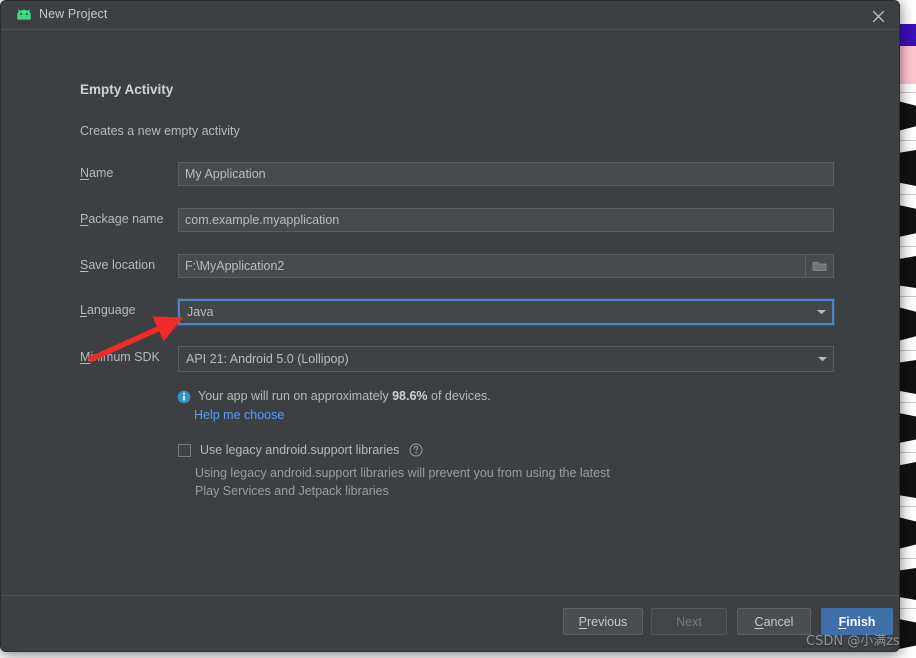 The image size is (916, 658). I want to click on cancel-button-label: Cancel, so click(774, 621).